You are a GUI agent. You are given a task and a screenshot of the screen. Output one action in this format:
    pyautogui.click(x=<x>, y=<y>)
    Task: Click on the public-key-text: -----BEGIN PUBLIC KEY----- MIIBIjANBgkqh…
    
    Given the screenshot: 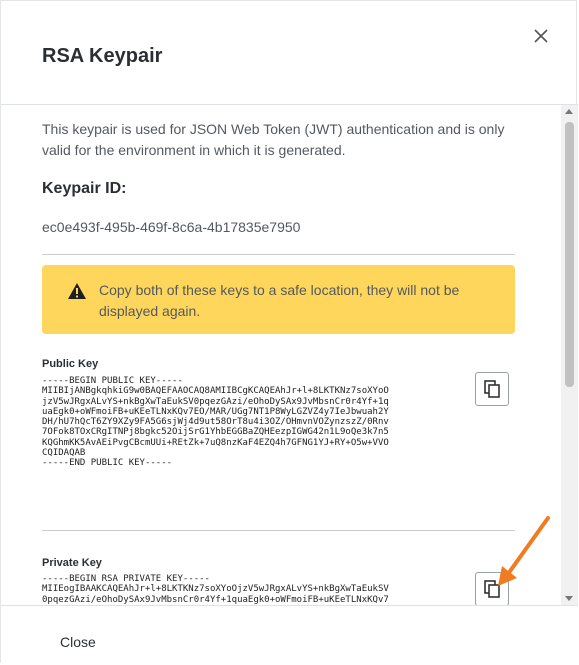 What is the action you would take?
    pyautogui.click(x=215, y=422)
    